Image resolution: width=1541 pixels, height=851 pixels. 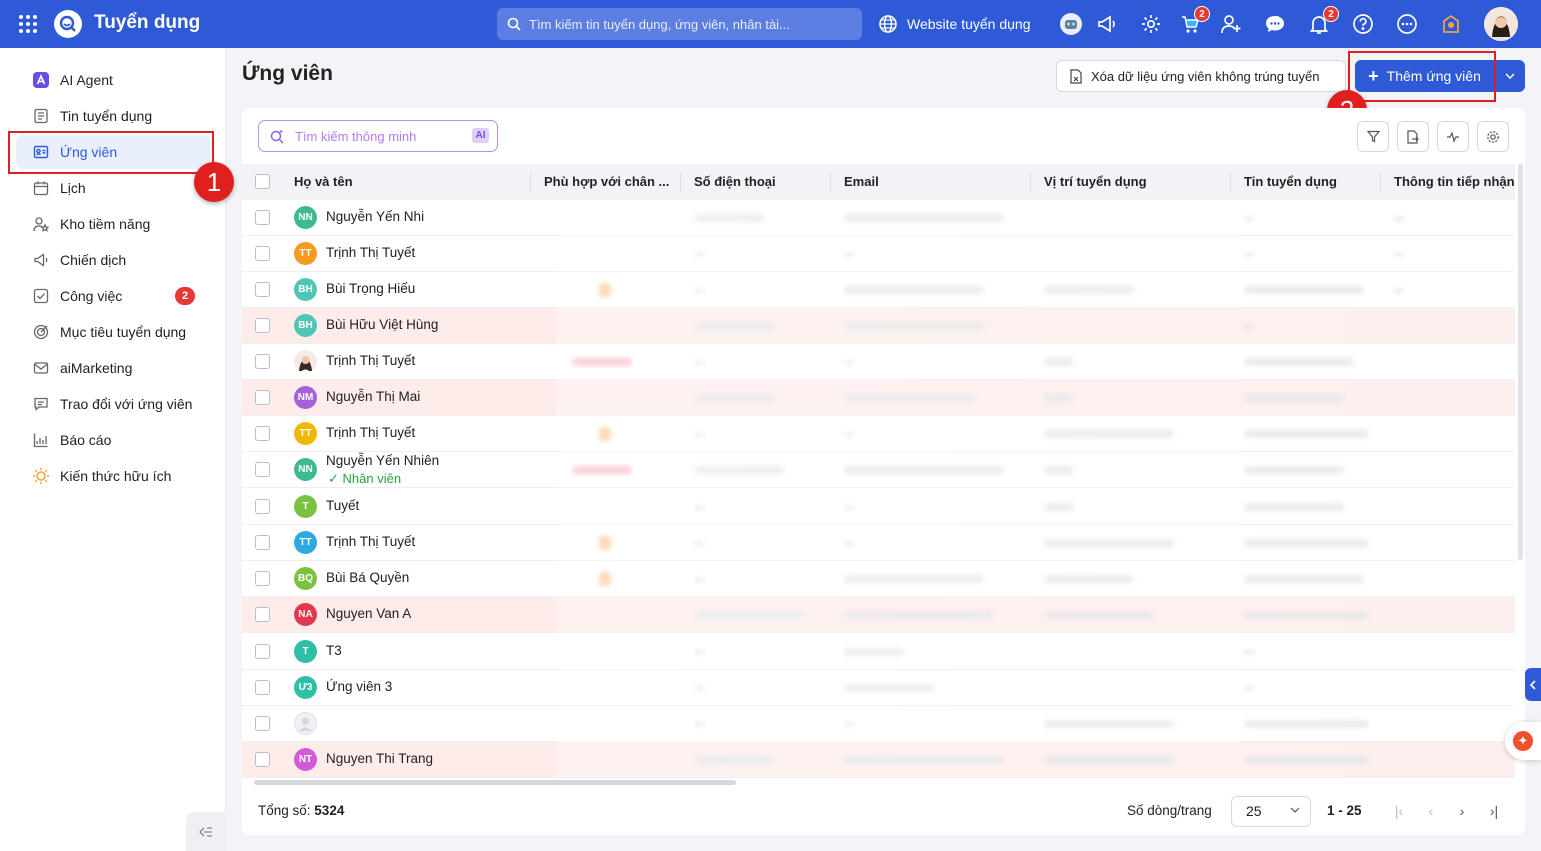 I want to click on sidebar-item-campaigns: Chiến dịch, so click(x=113, y=260).